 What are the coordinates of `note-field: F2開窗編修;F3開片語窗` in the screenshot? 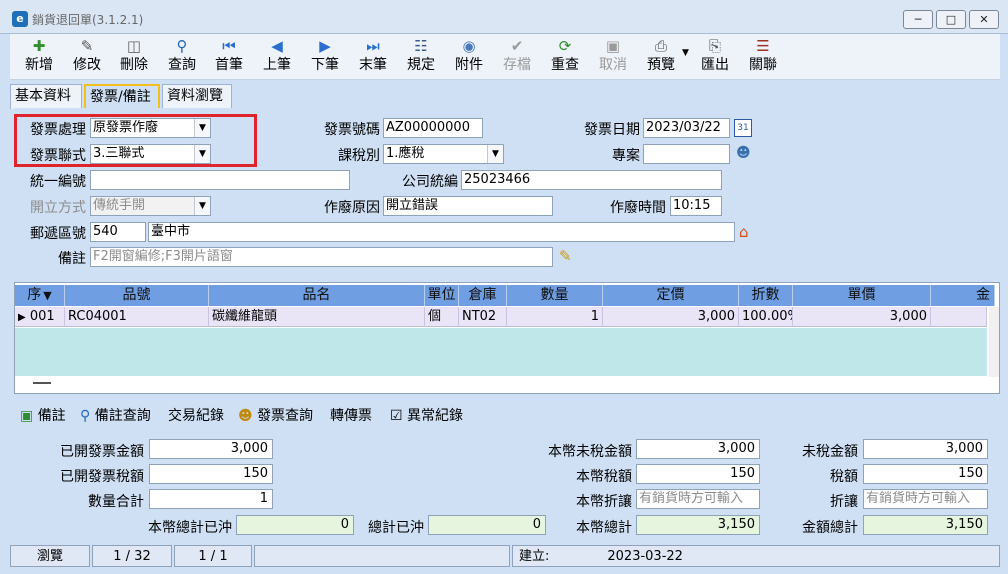 It's located at (321, 257).